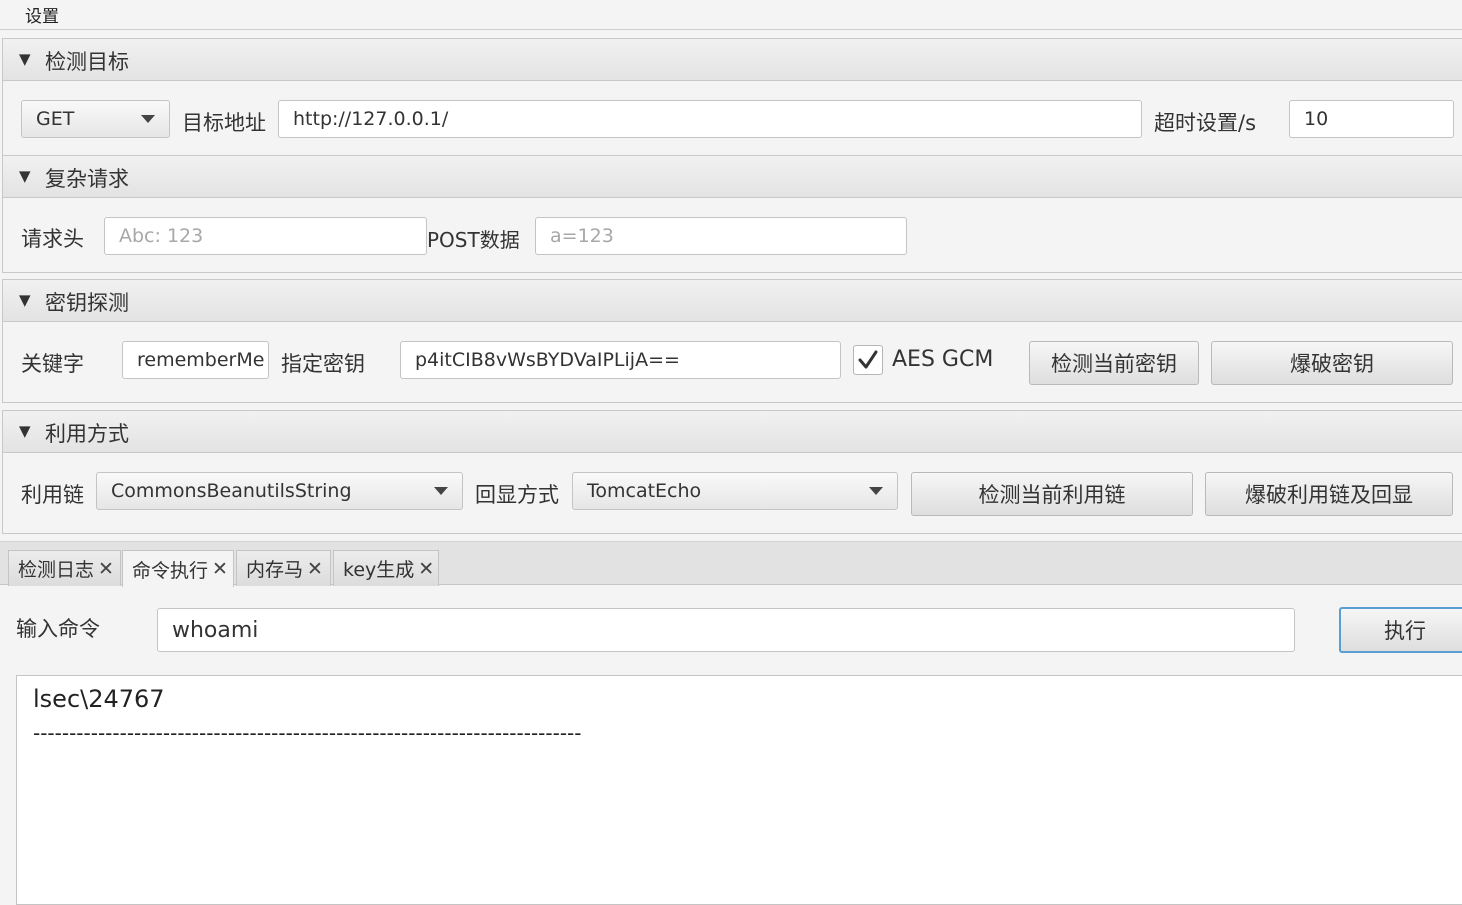  What do you see at coordinates (517, 495) in the screenshot?
I see `echo-method-label: 回显方式` at bounding box center [517, 495].